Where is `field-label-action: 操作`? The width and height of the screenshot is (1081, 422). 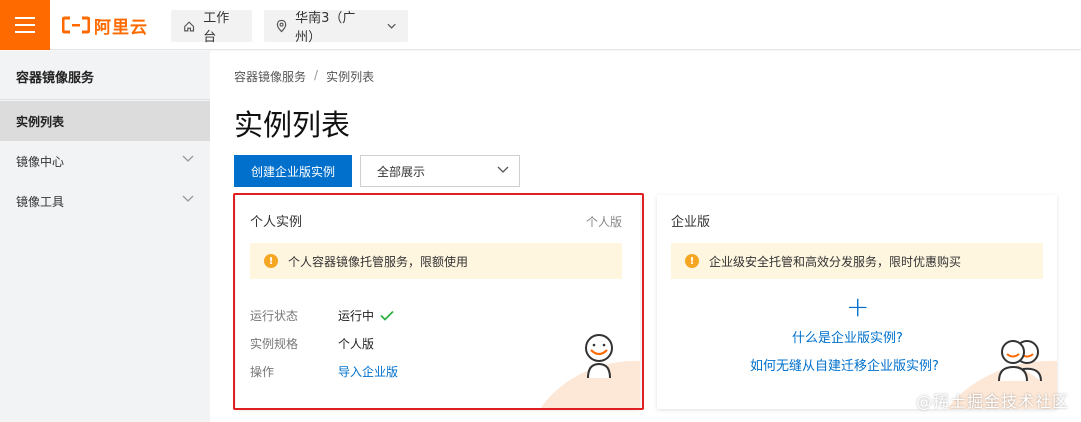 field-label-action: 操作 is located at coordinates (262, 372).